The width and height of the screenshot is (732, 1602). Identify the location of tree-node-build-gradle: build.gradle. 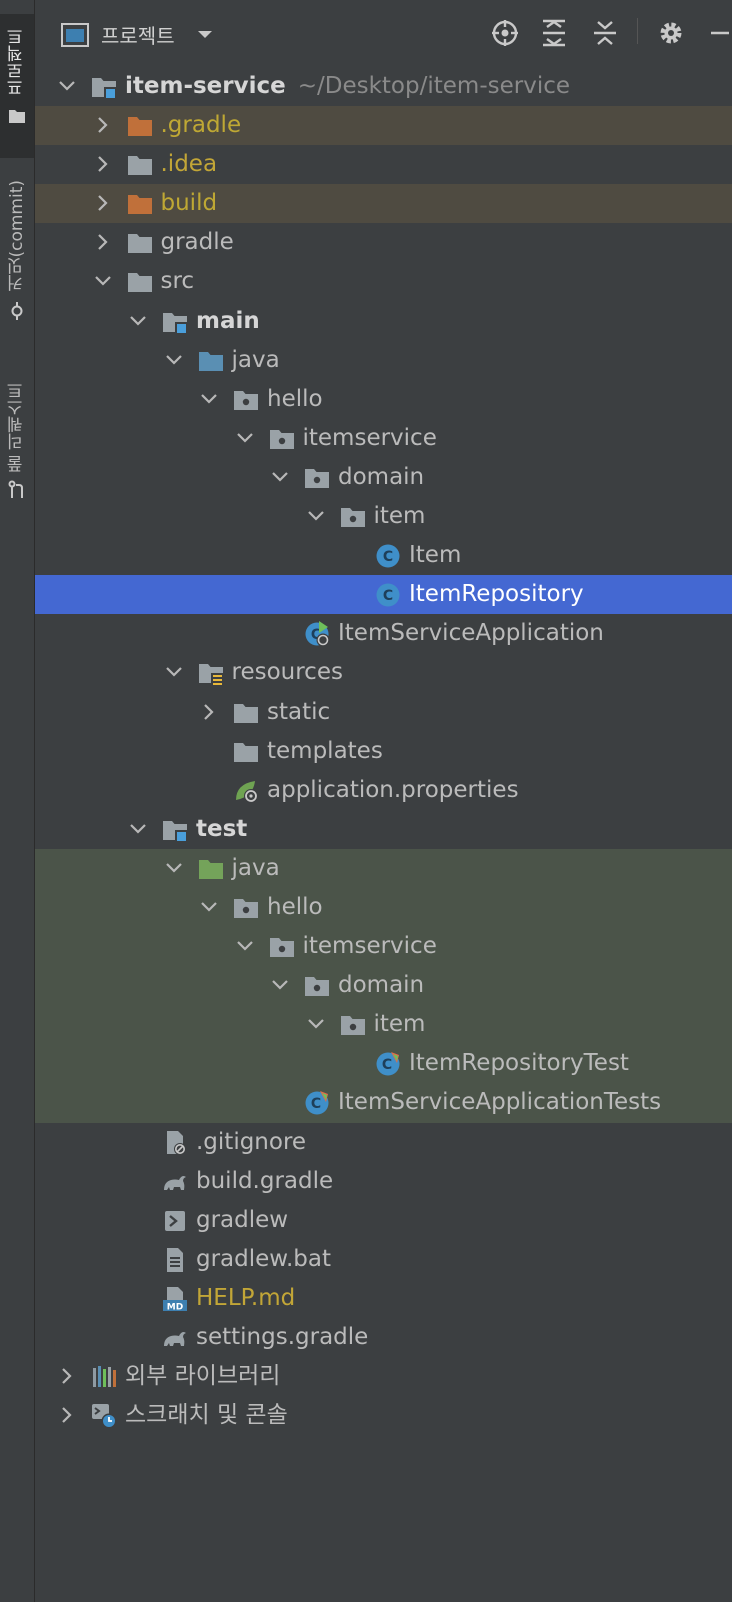
(383, 1181).